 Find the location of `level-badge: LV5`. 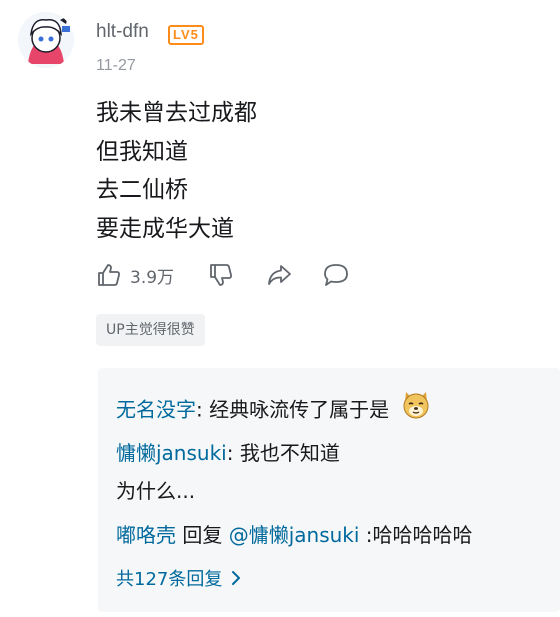

level-badge: LV5 is located at coordinates (186, 35).